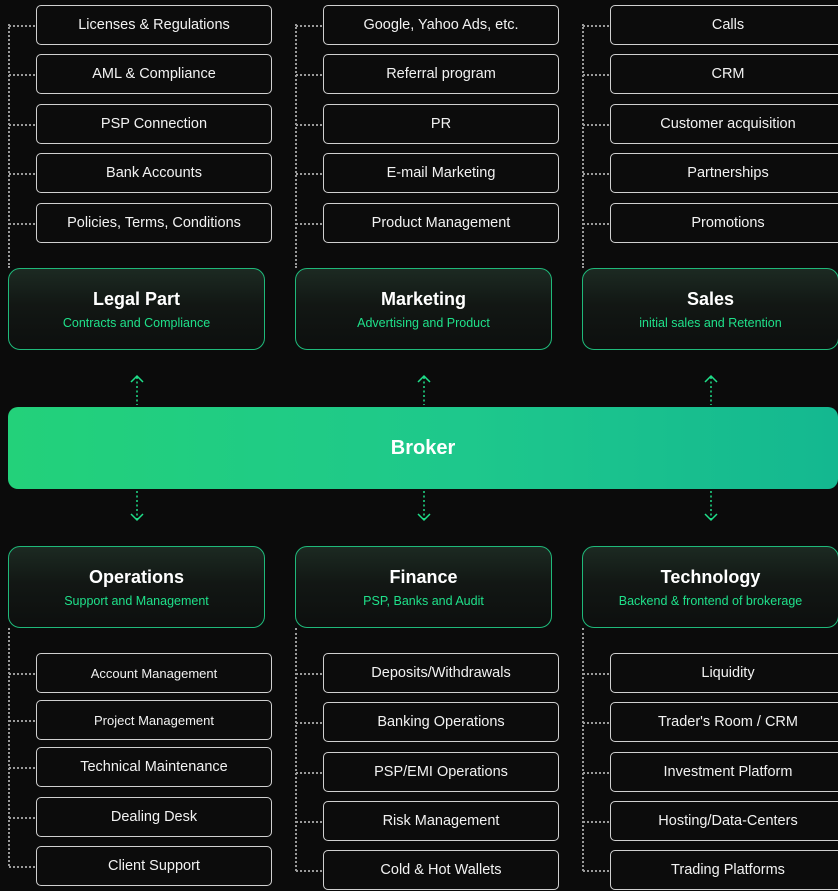 The image size is (838, 891). Describe the element at coordinates (136, 576) in the screenshot. I see `header-title: Operations` at that location.